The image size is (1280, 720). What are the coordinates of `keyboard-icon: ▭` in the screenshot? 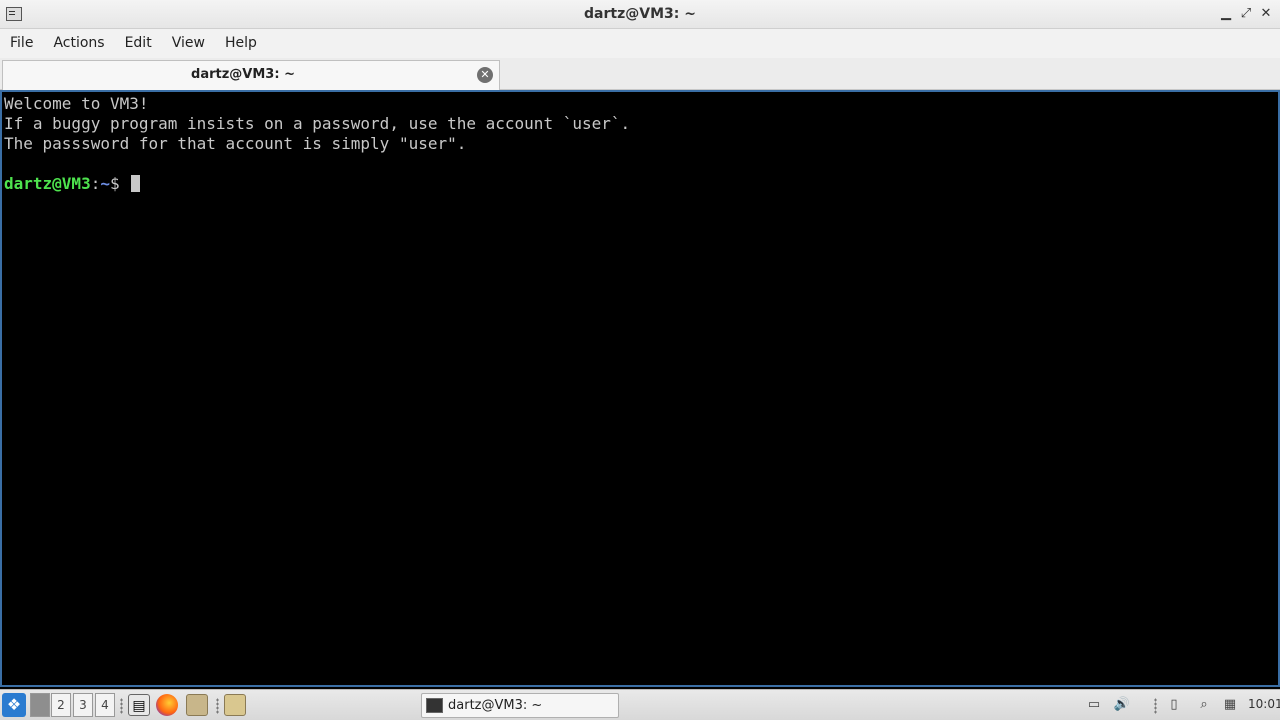 It's located at (1094, 705).